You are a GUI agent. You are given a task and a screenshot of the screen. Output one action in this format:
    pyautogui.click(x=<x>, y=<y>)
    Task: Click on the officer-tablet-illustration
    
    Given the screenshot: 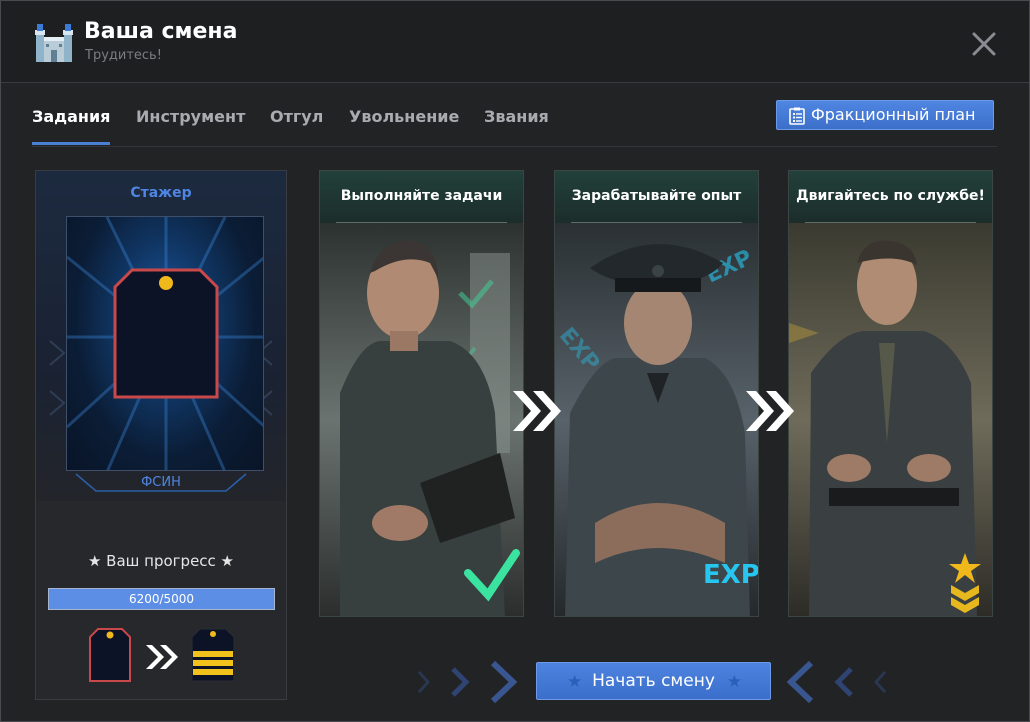 What is the action you would take?
    pyautogui.click(x=421, y=419)
    